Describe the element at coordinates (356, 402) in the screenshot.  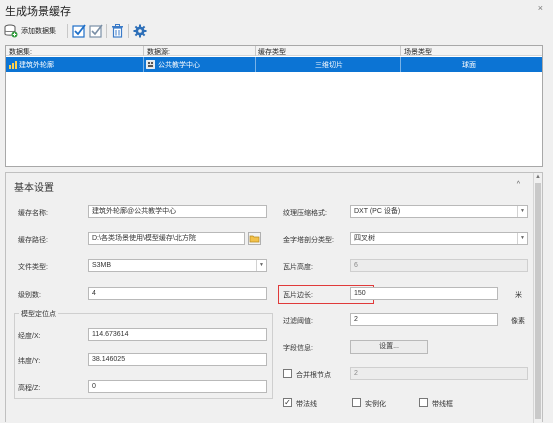
I see `instancing-checkbox` at that location.